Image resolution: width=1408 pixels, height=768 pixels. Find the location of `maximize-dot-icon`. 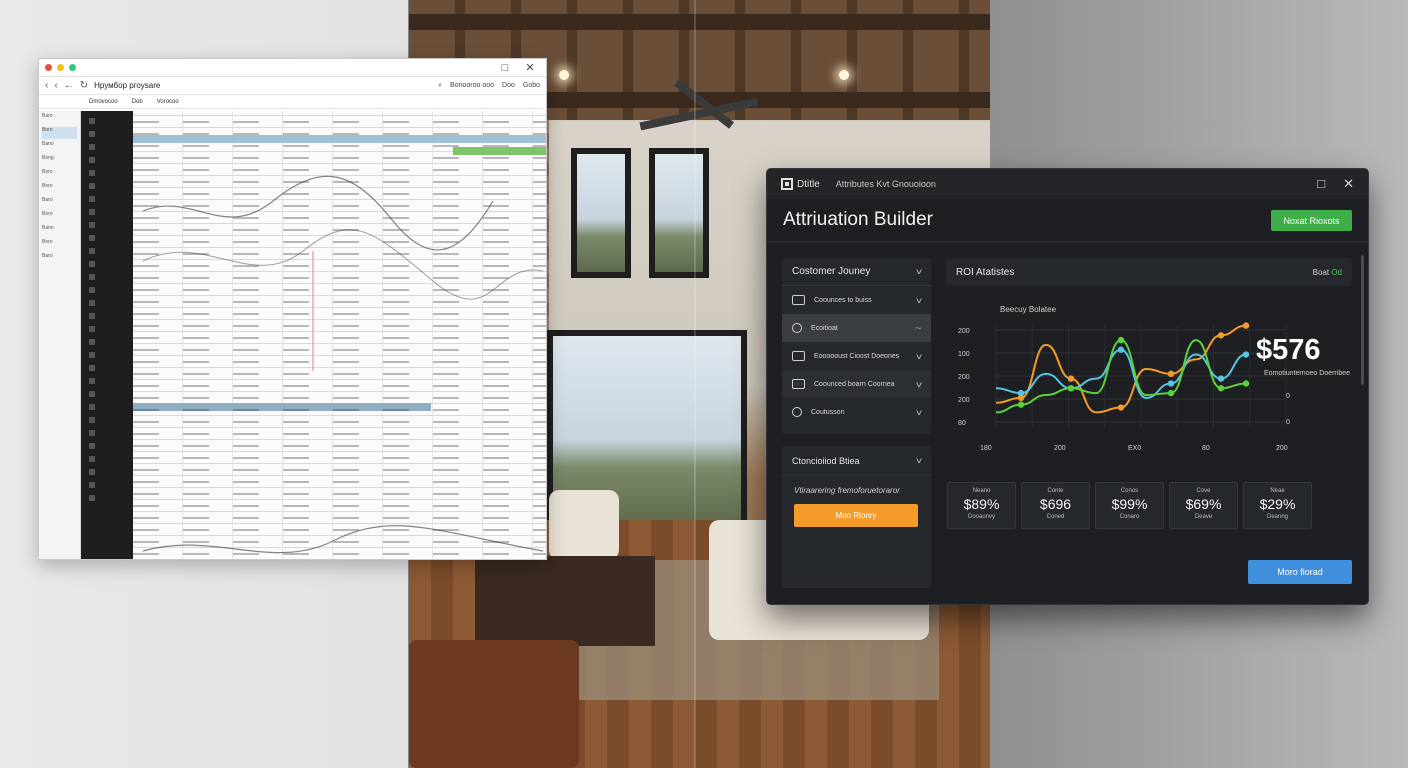

maximize-dot-icon is located at coordinates (72, 67).